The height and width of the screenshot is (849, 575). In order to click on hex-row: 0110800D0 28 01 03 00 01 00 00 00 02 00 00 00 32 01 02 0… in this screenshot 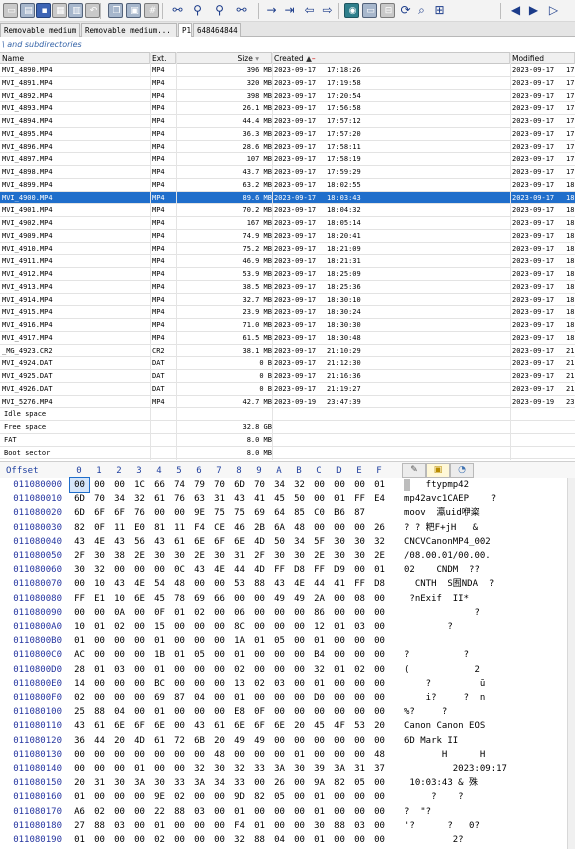, I will do `click(287, 670)`.